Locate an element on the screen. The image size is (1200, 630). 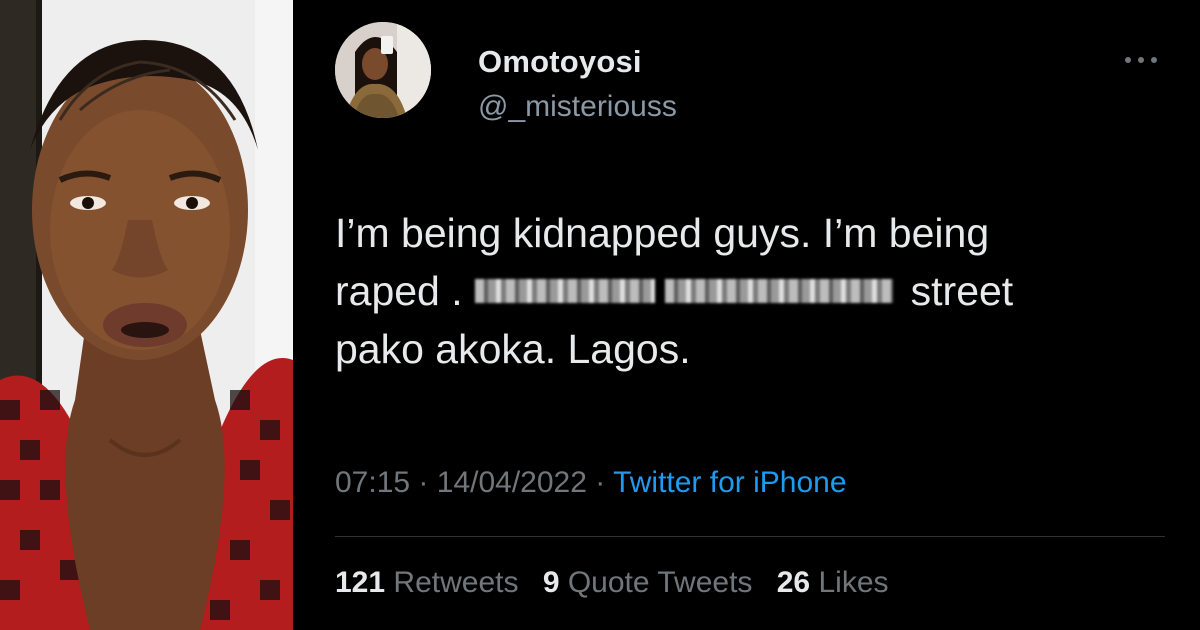
tweet-meta: 07:15 · 14/04/2022 · Twitter for iPhone is located at coordinates (591, 483).